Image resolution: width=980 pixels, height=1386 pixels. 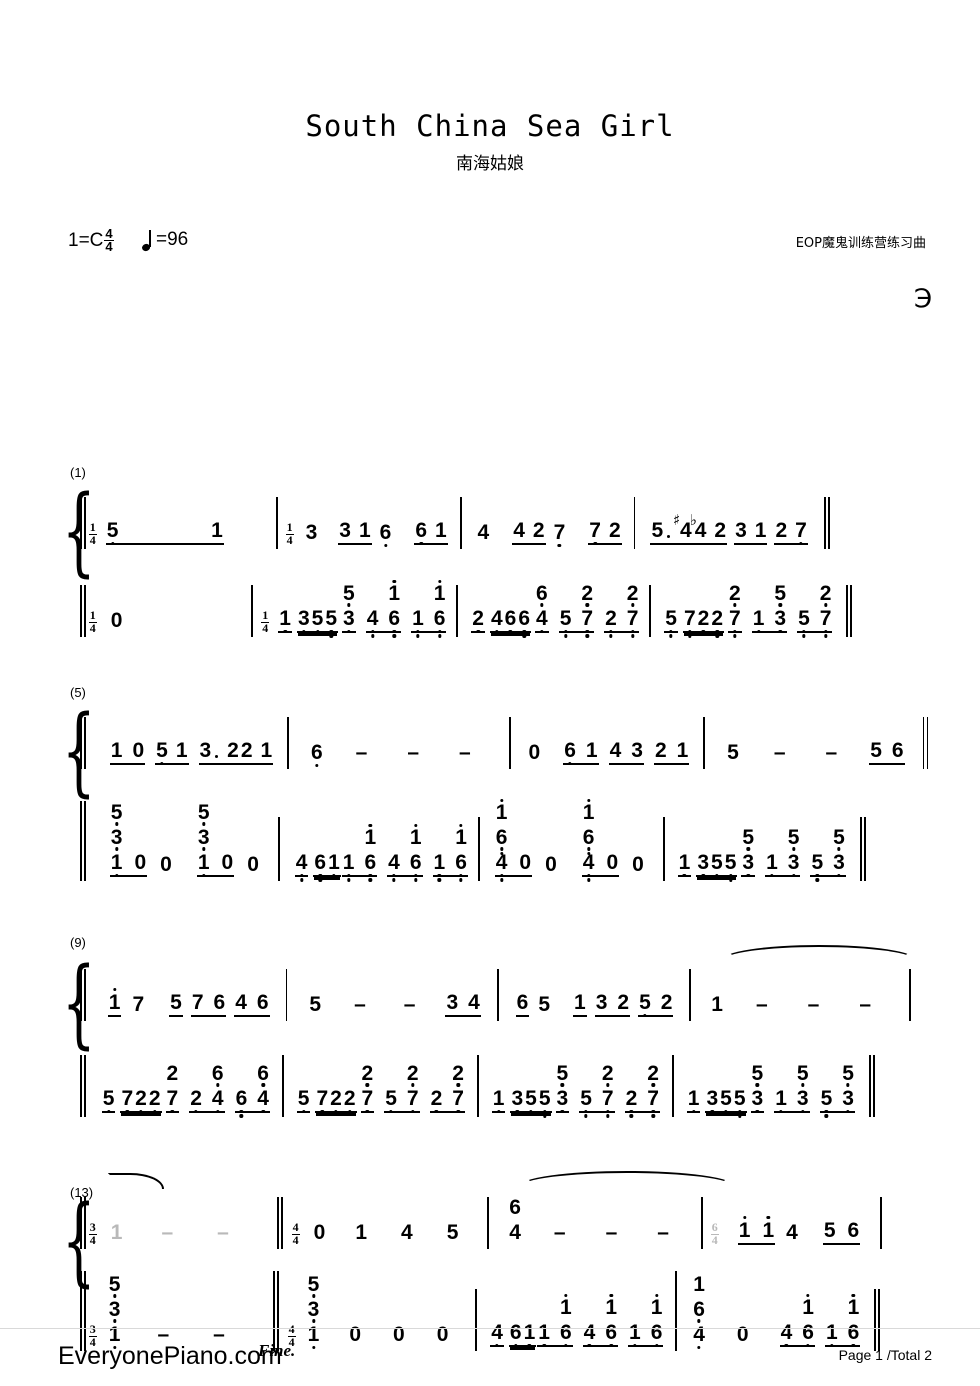 I want to click on note-6-low2: 6, so click(x=524, y=622).